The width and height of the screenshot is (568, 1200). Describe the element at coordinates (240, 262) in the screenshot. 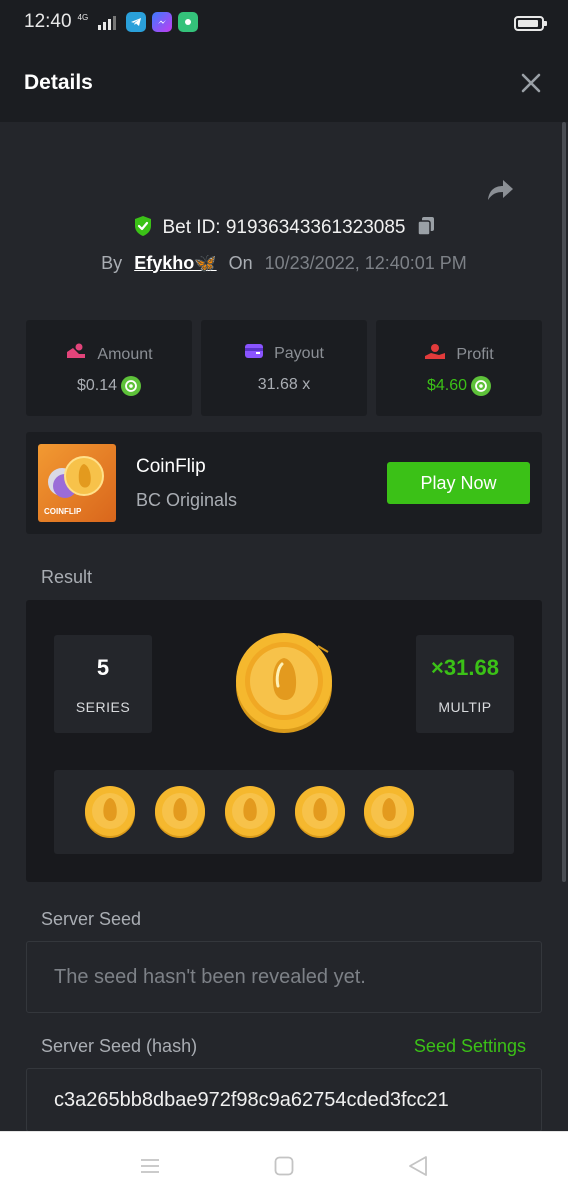

I see `on-label: On` at that location.